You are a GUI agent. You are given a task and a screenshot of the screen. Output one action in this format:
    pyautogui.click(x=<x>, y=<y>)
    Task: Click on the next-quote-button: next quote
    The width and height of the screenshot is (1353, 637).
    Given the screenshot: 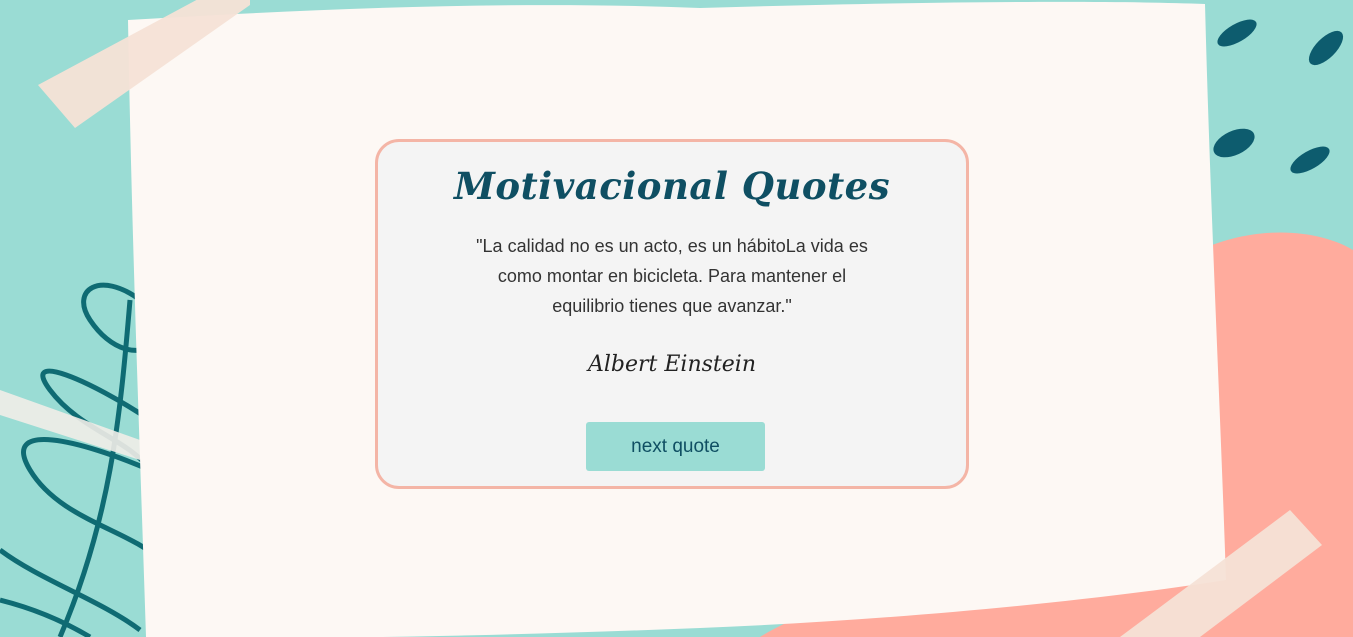 What is the action you would take?
    pyautogui.click(x=675, y=446)
    